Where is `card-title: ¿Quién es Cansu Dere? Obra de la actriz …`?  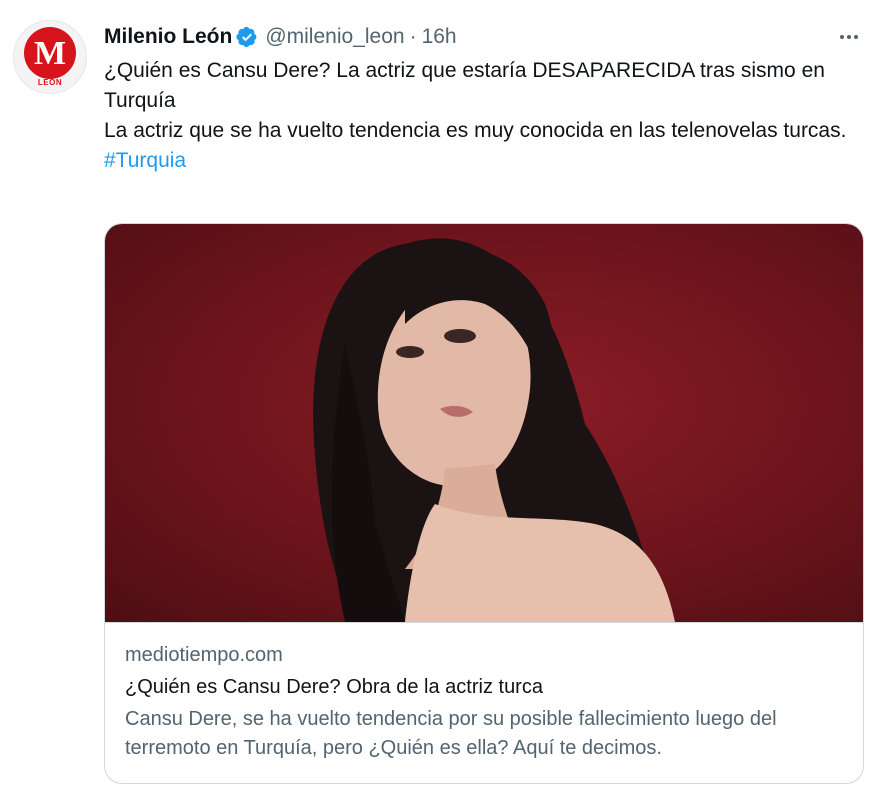
card-title: ¿Quién es Cansu Dere? Obra de la actriz … is located at coordinates (334, 687).